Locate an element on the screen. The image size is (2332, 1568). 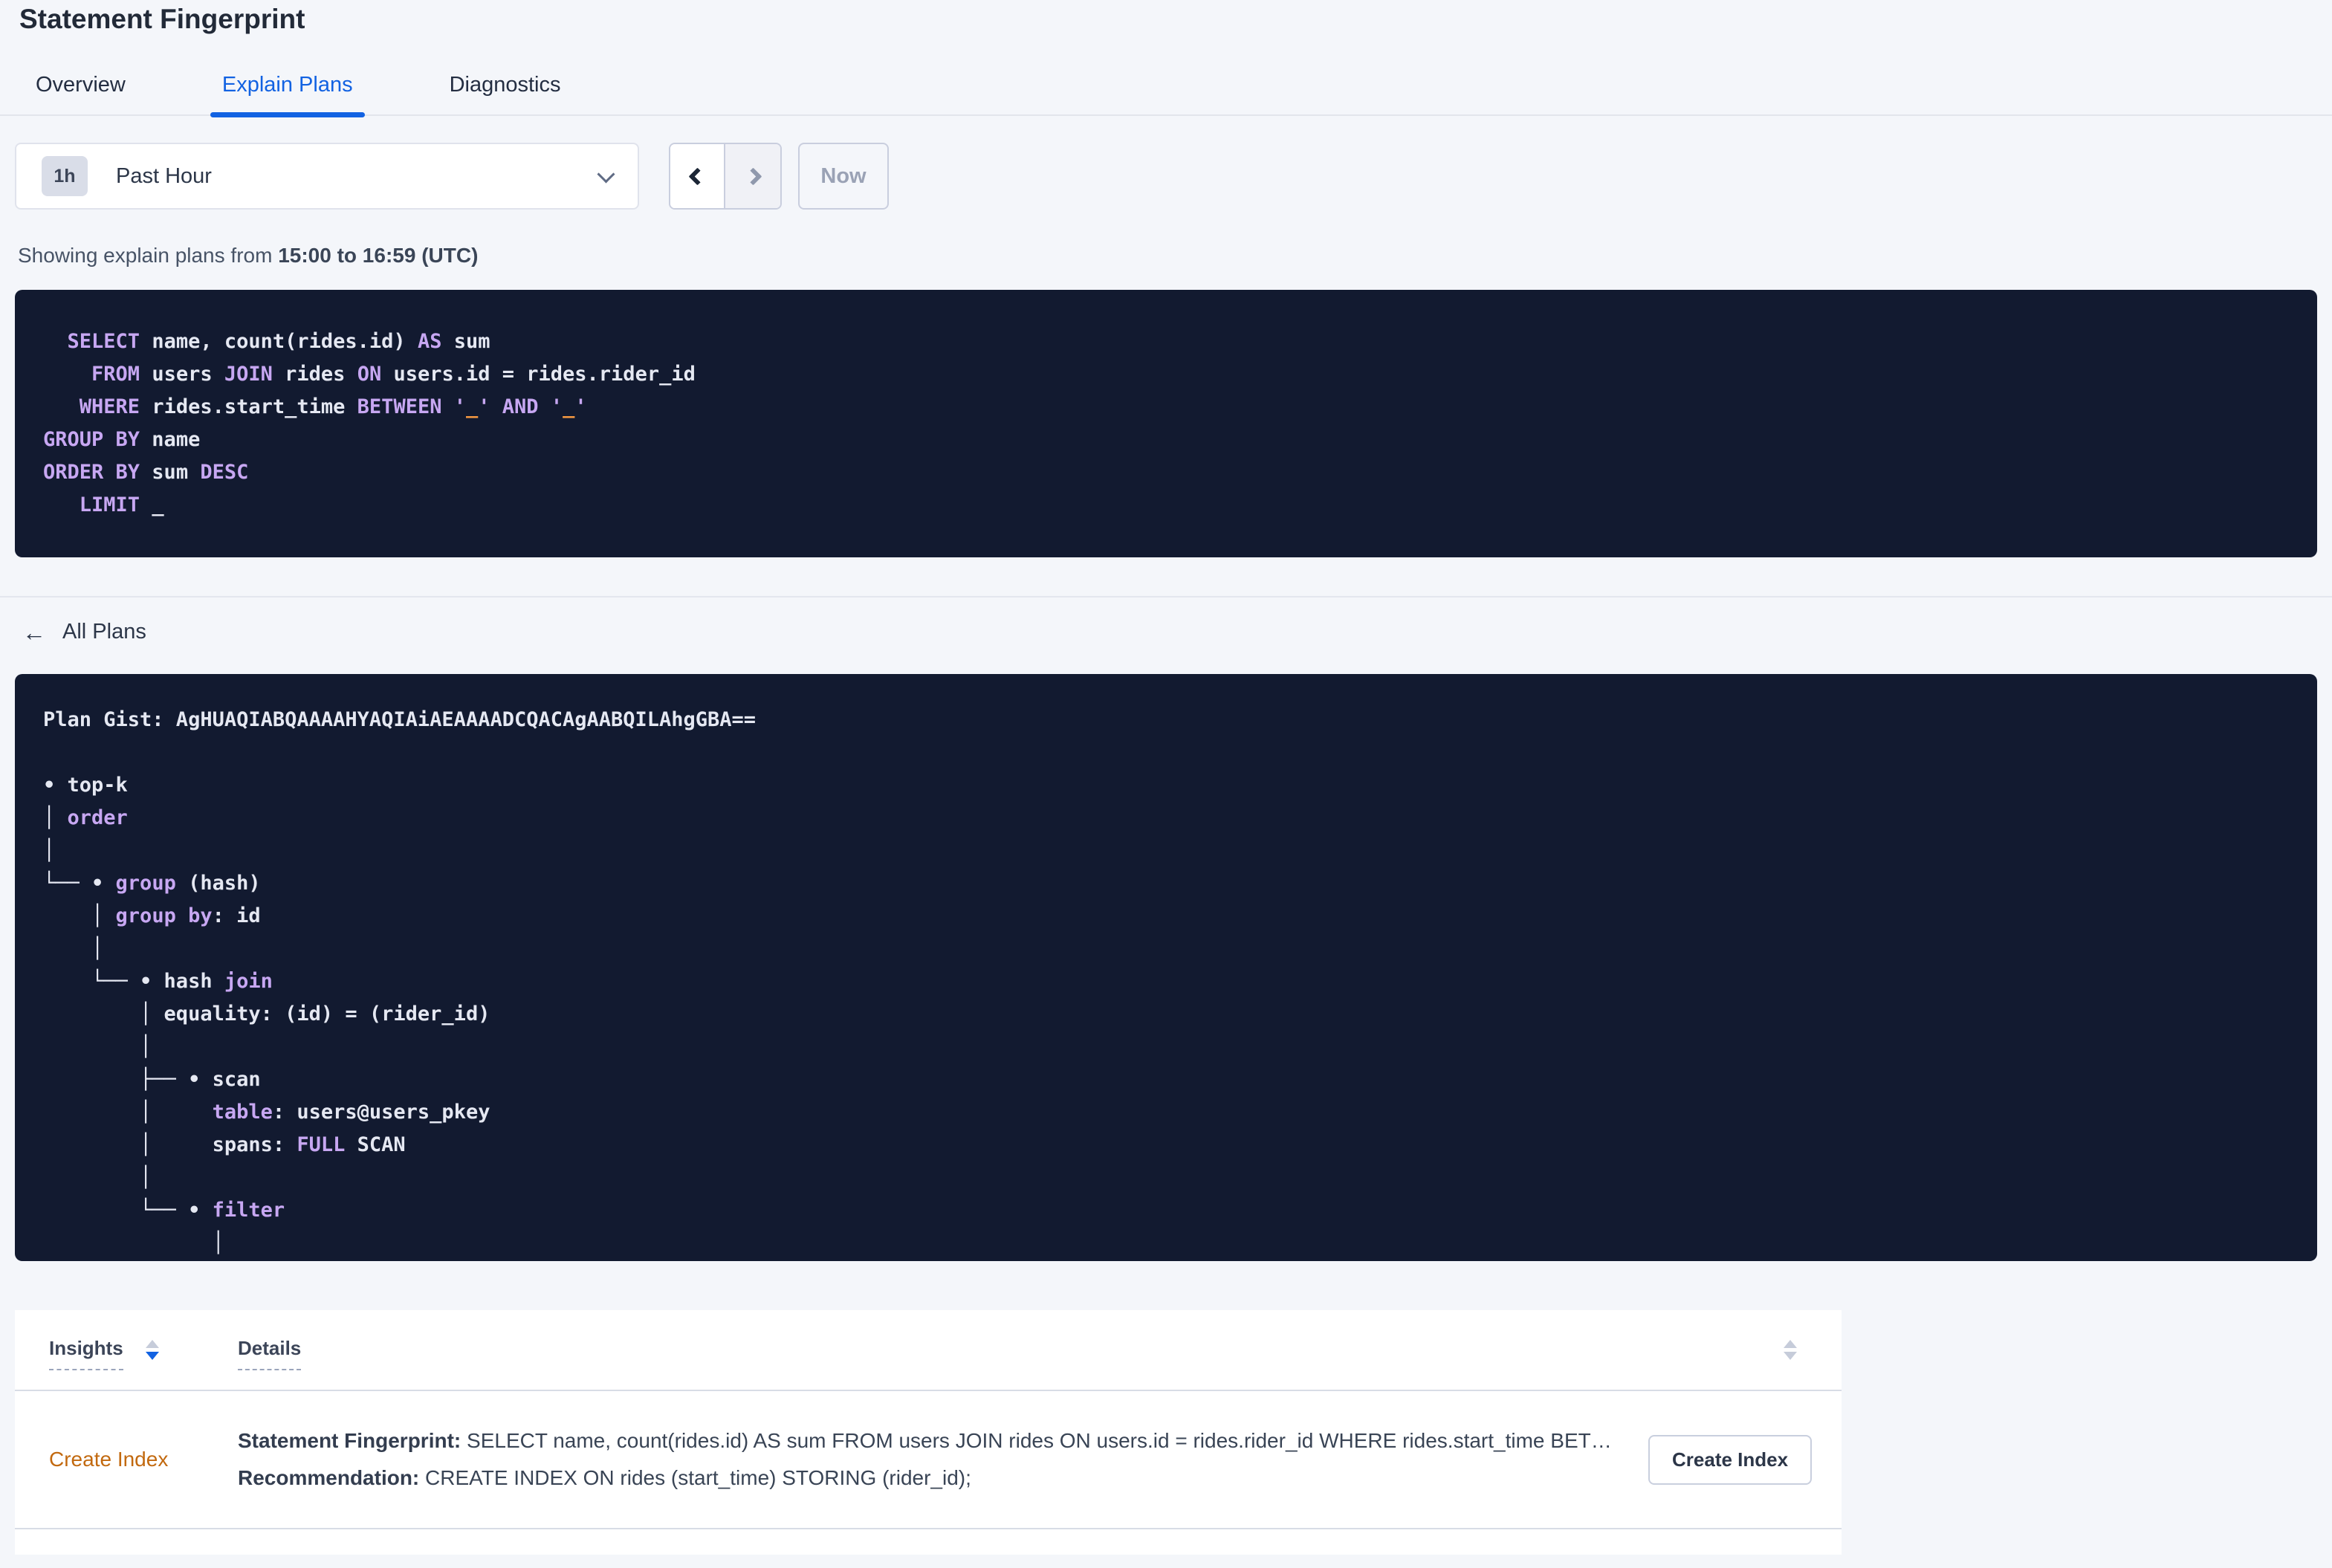
section-divider is located at coordinates (1166, 596).